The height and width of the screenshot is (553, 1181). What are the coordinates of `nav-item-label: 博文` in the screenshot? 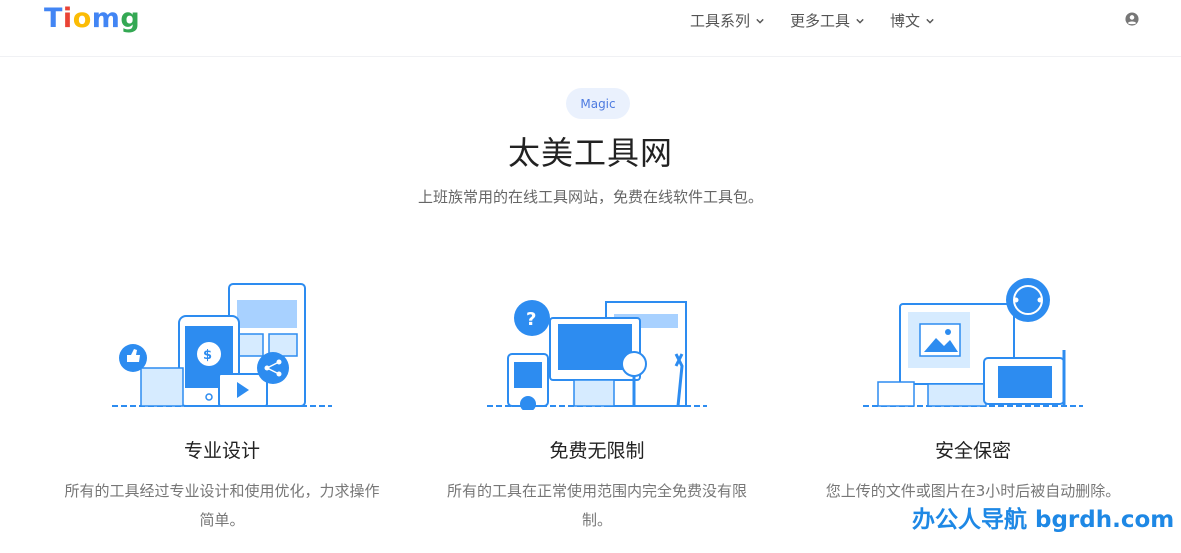 It's located at (905, 21).